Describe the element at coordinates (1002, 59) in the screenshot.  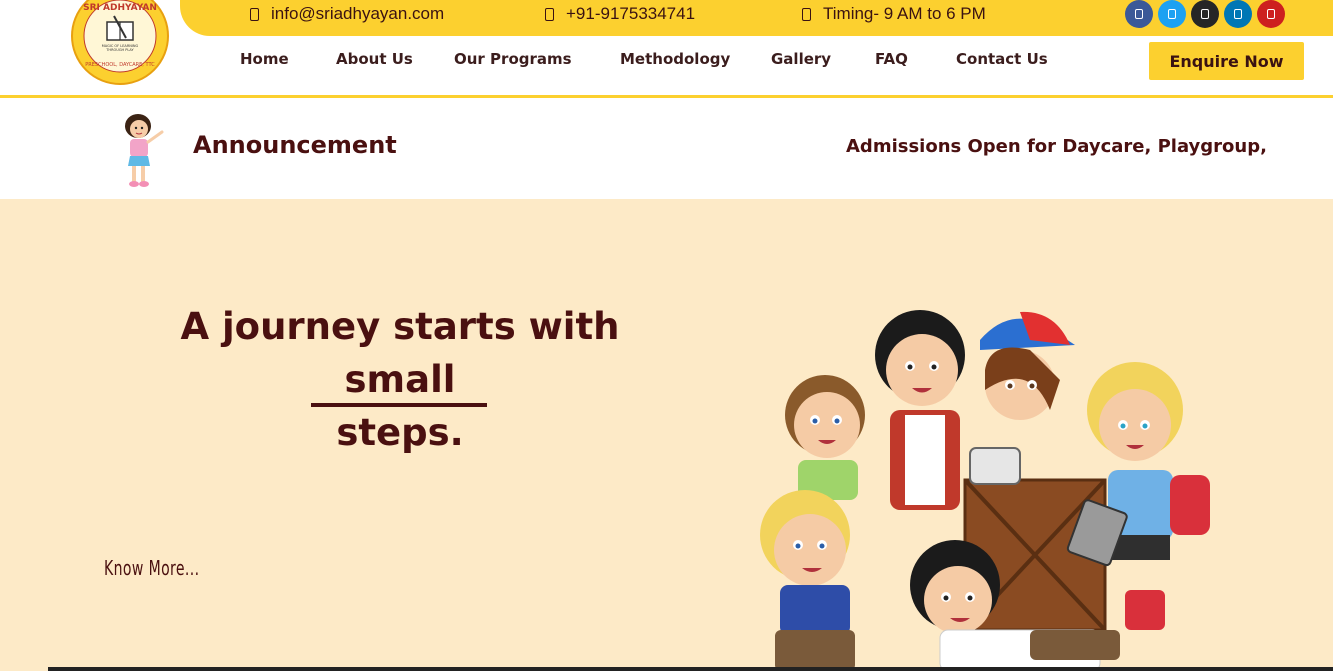
I see `nav-contact-us: Contact Us` at that location.